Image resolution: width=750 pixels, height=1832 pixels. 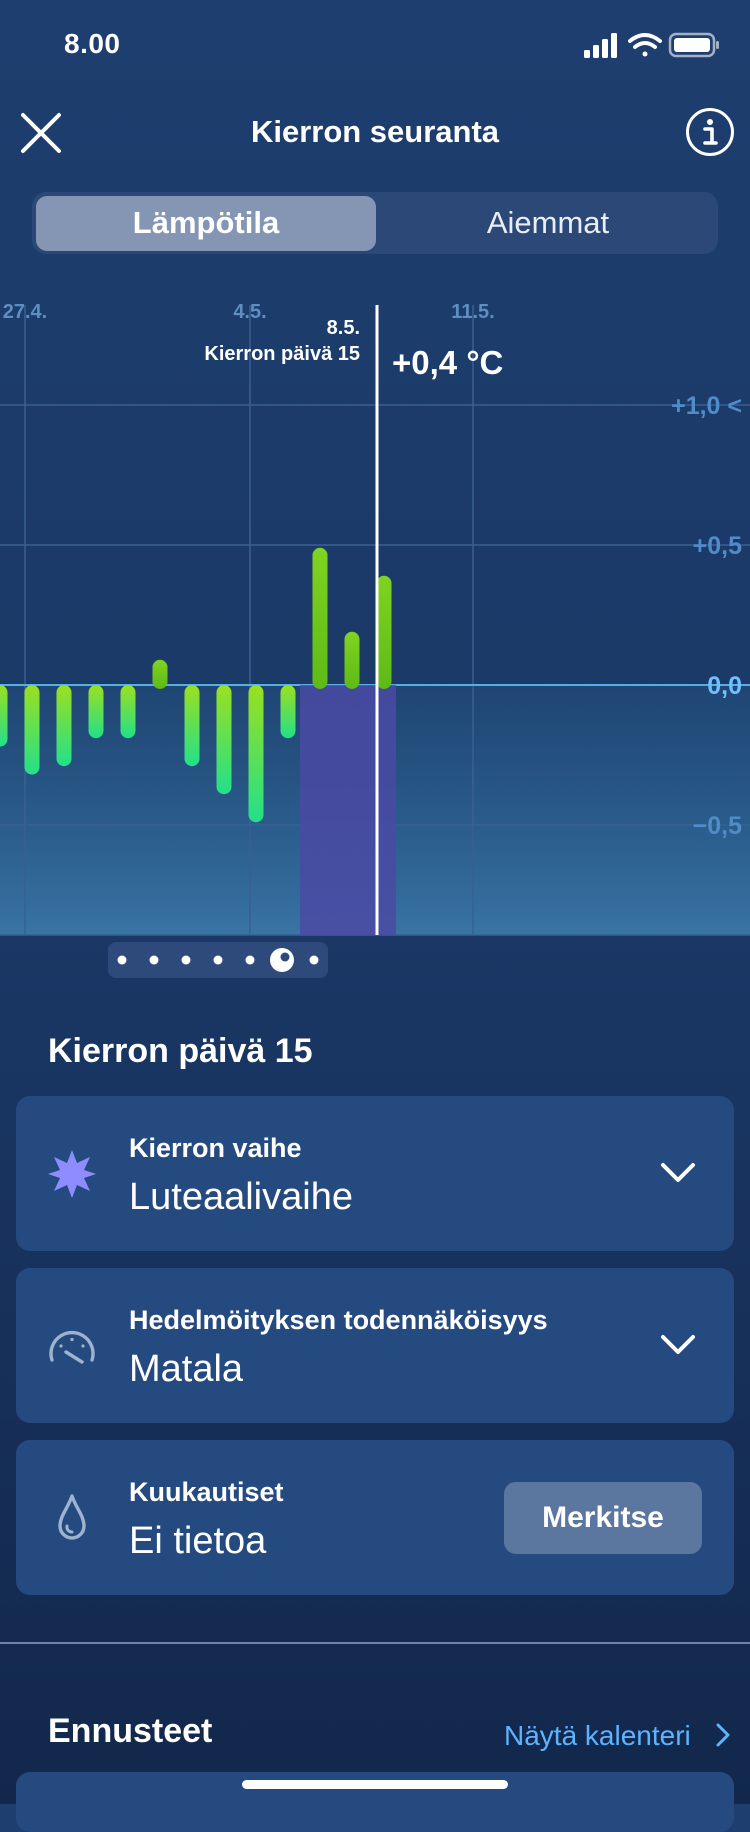 I want to click on sparkle-icon, so click(x=72, y=1174).